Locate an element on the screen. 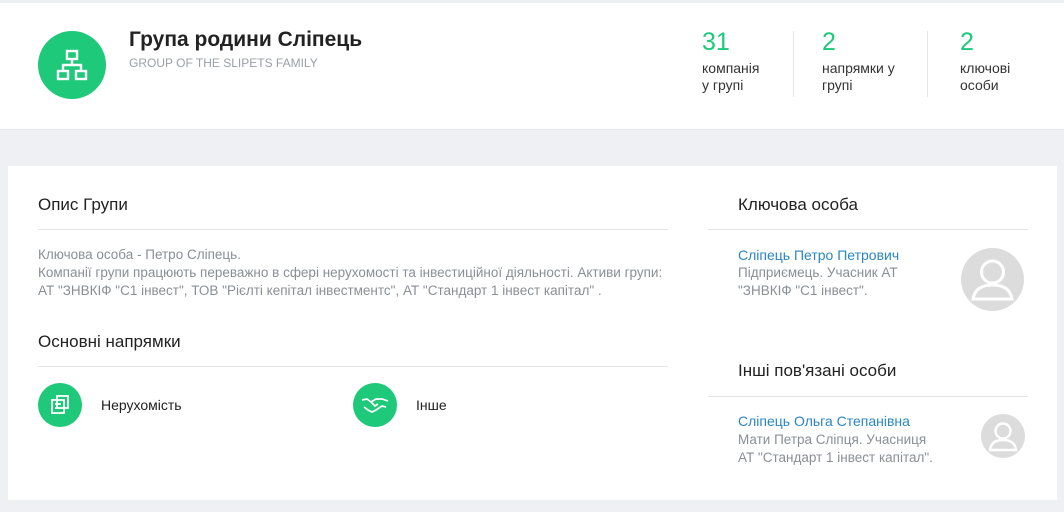  stat-label: напрямки у групі is located at coordinates (858, 76).